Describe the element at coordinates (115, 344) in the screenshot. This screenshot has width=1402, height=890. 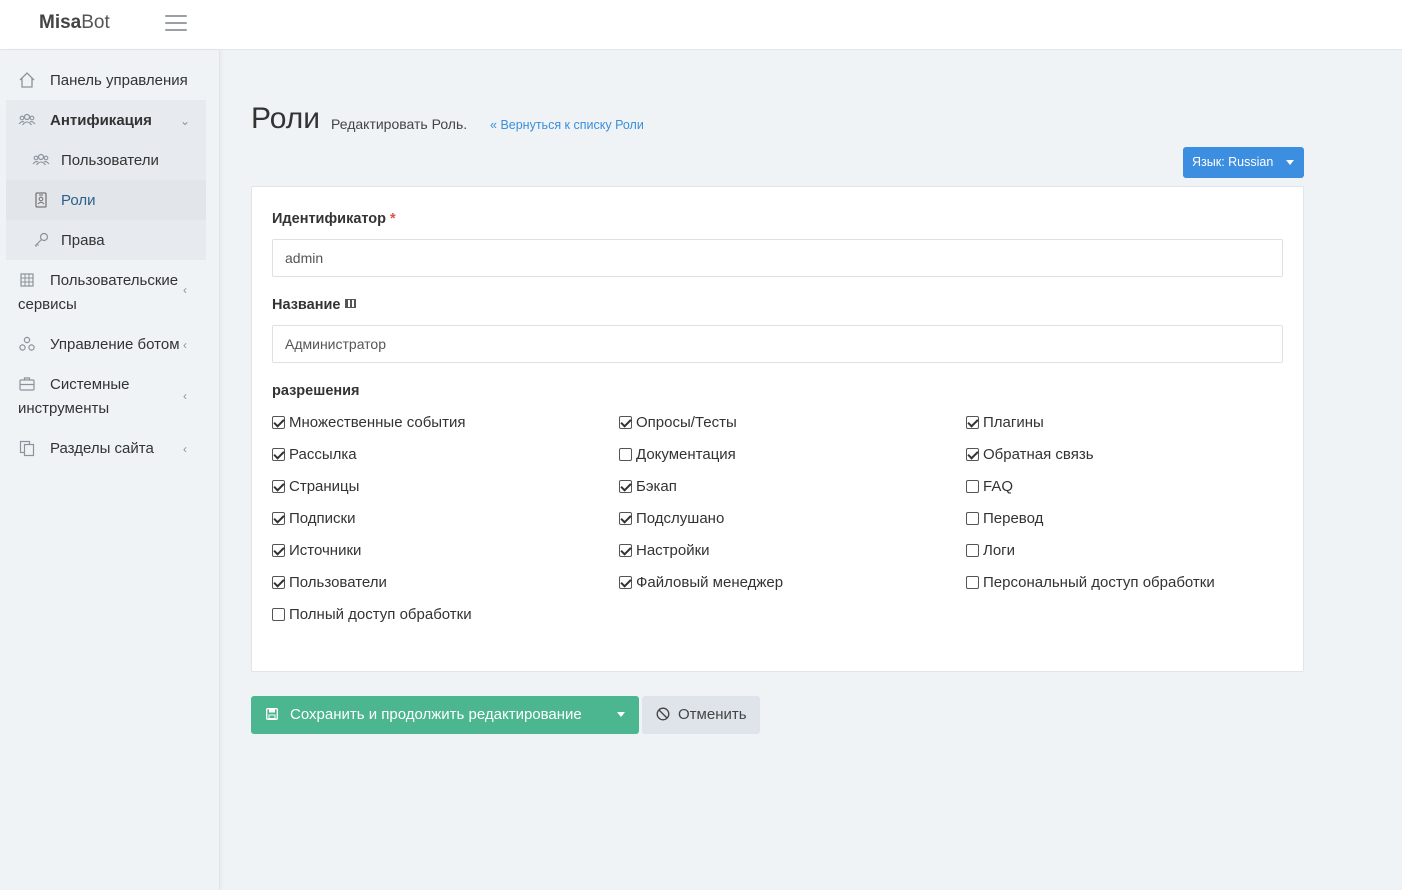
I see `sidebar-item-label: Управление ботом` at that location.